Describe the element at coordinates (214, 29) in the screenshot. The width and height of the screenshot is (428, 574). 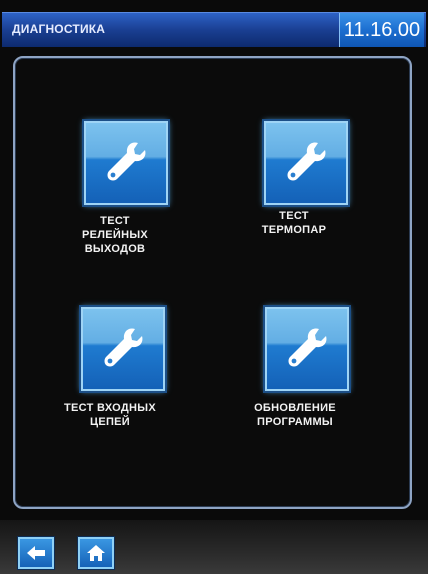
I see `title-bar: ДИАГНОСТИКА 11.16.00` at that location.